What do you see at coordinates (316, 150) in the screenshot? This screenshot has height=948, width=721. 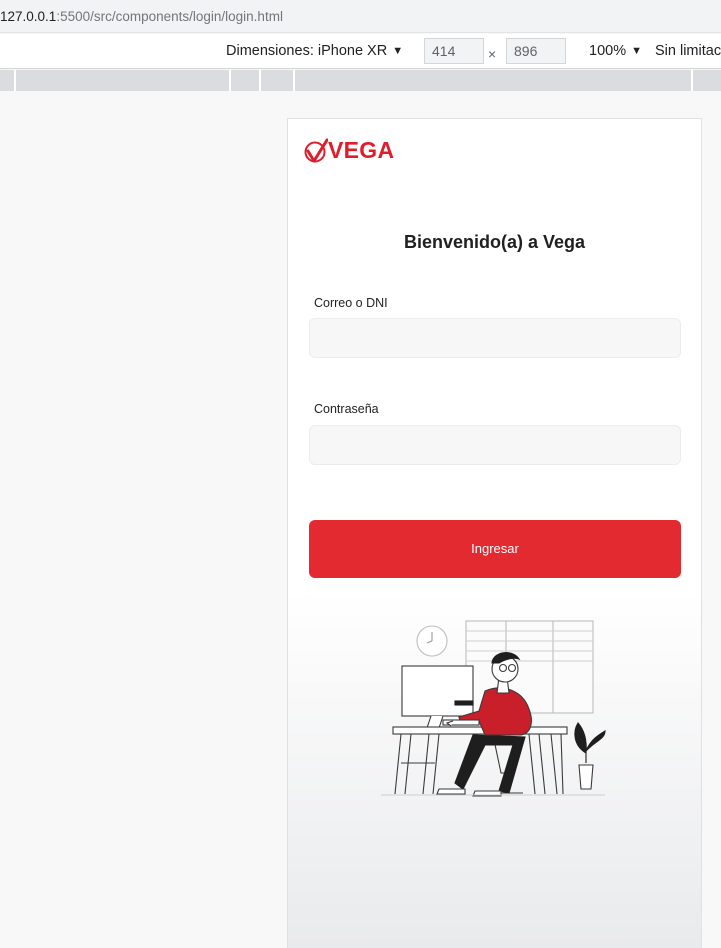 I see `checkmark-logo-icon` at bounding box center [316, 150].